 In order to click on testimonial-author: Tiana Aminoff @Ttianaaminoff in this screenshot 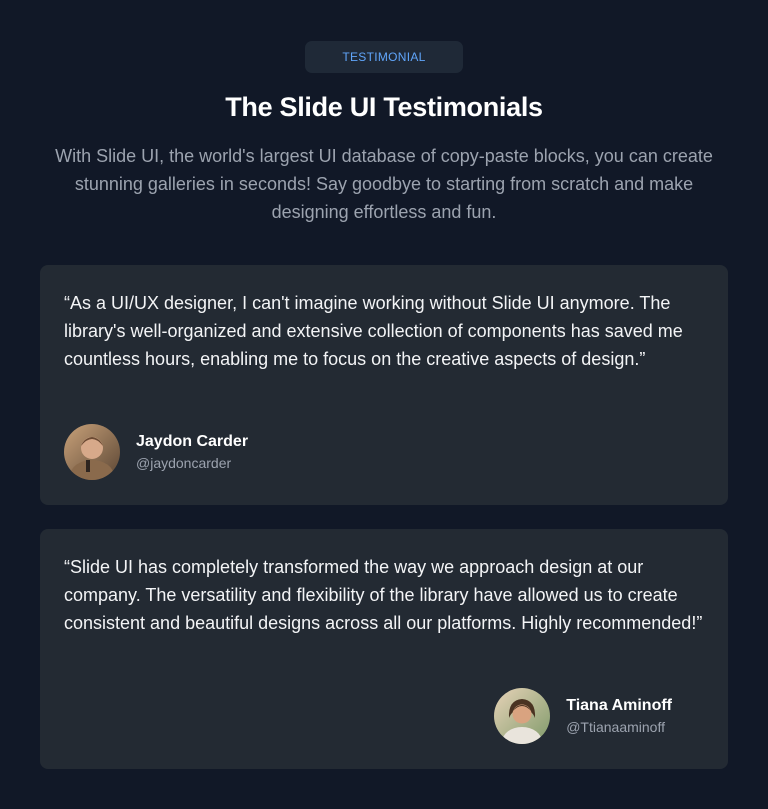, I will do `click(583, 716)`.